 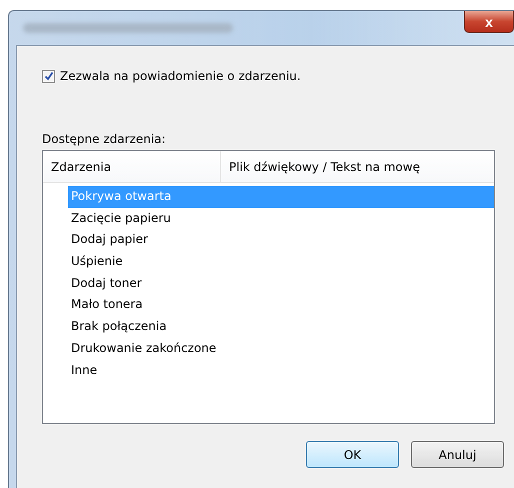 What do you see at coordinates (457, 454) in the screenshot?
I see `cancel-button: Anuluj` at bounding box center [457, 454].